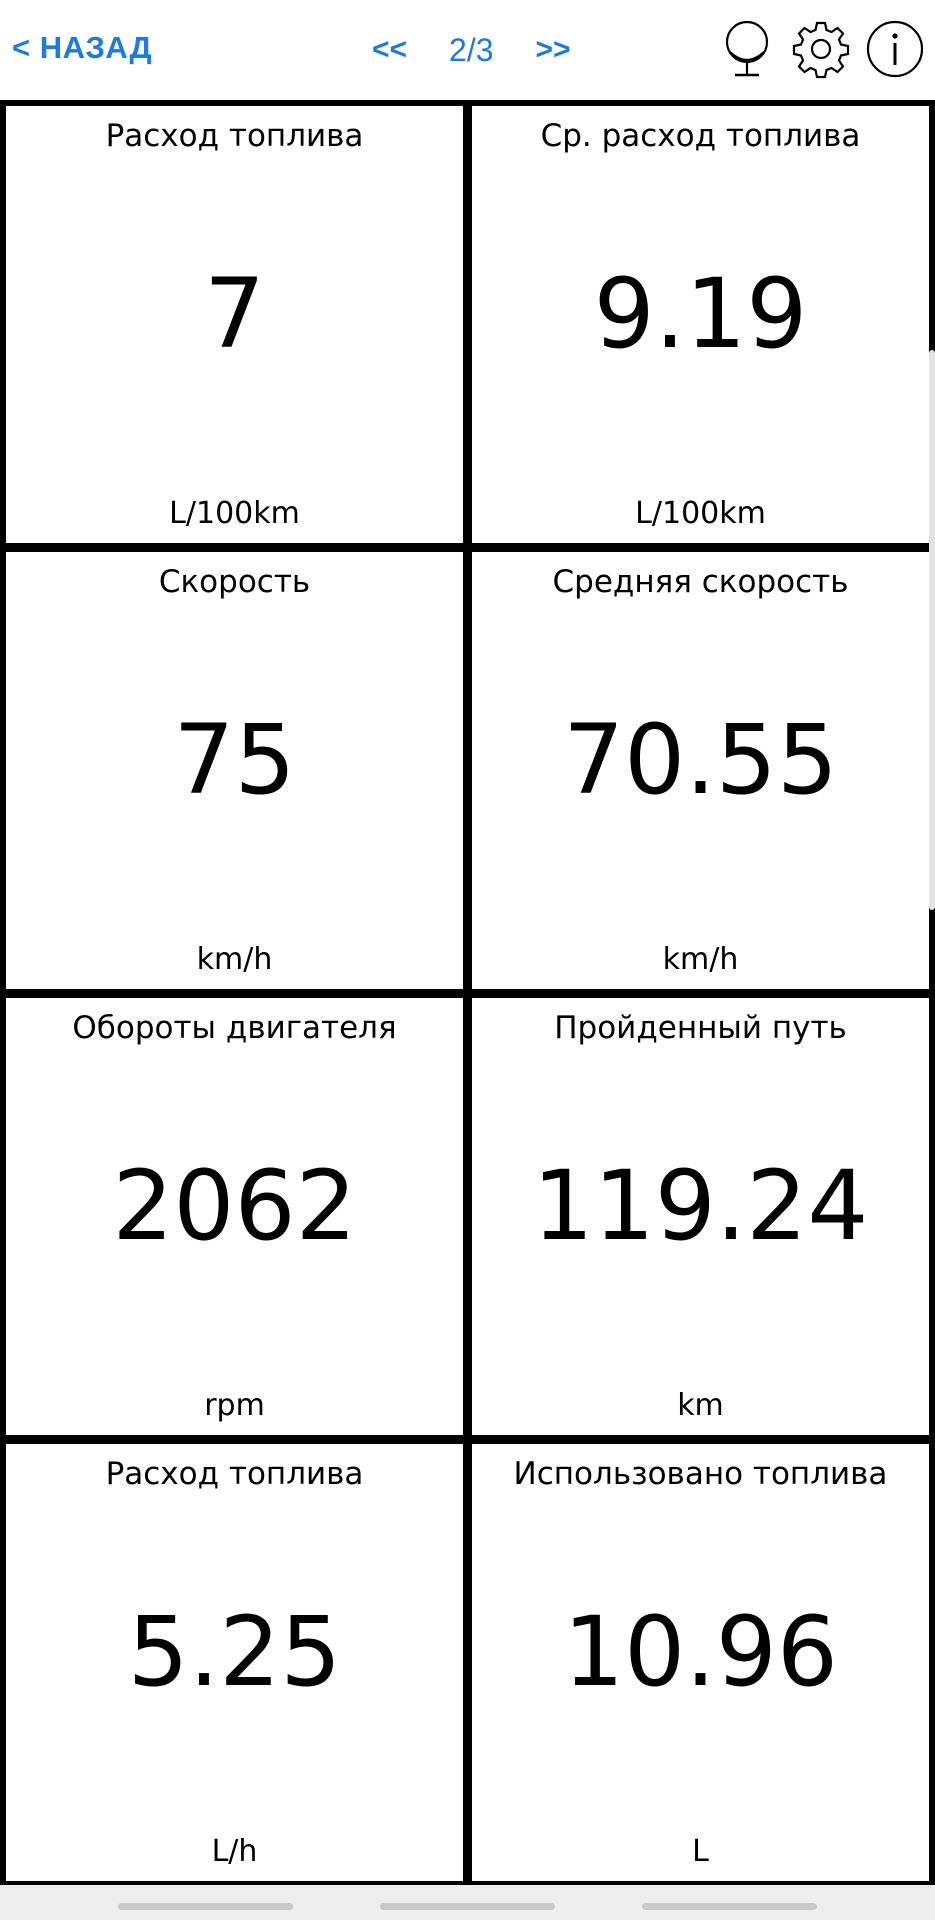 The image size is (935, 1920). What do you see at coordinates (467, 1906) in the screenshot?
I see `gesture-handle-center` at bounding box center [467, 1906].